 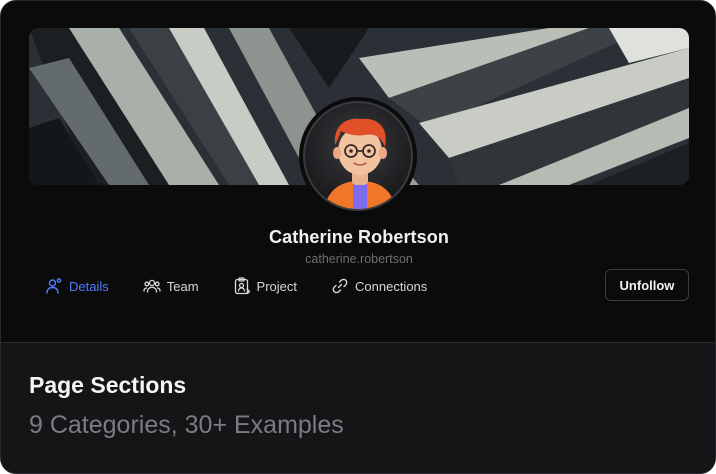 I want to click on avatar, so click(x=358, y=156).